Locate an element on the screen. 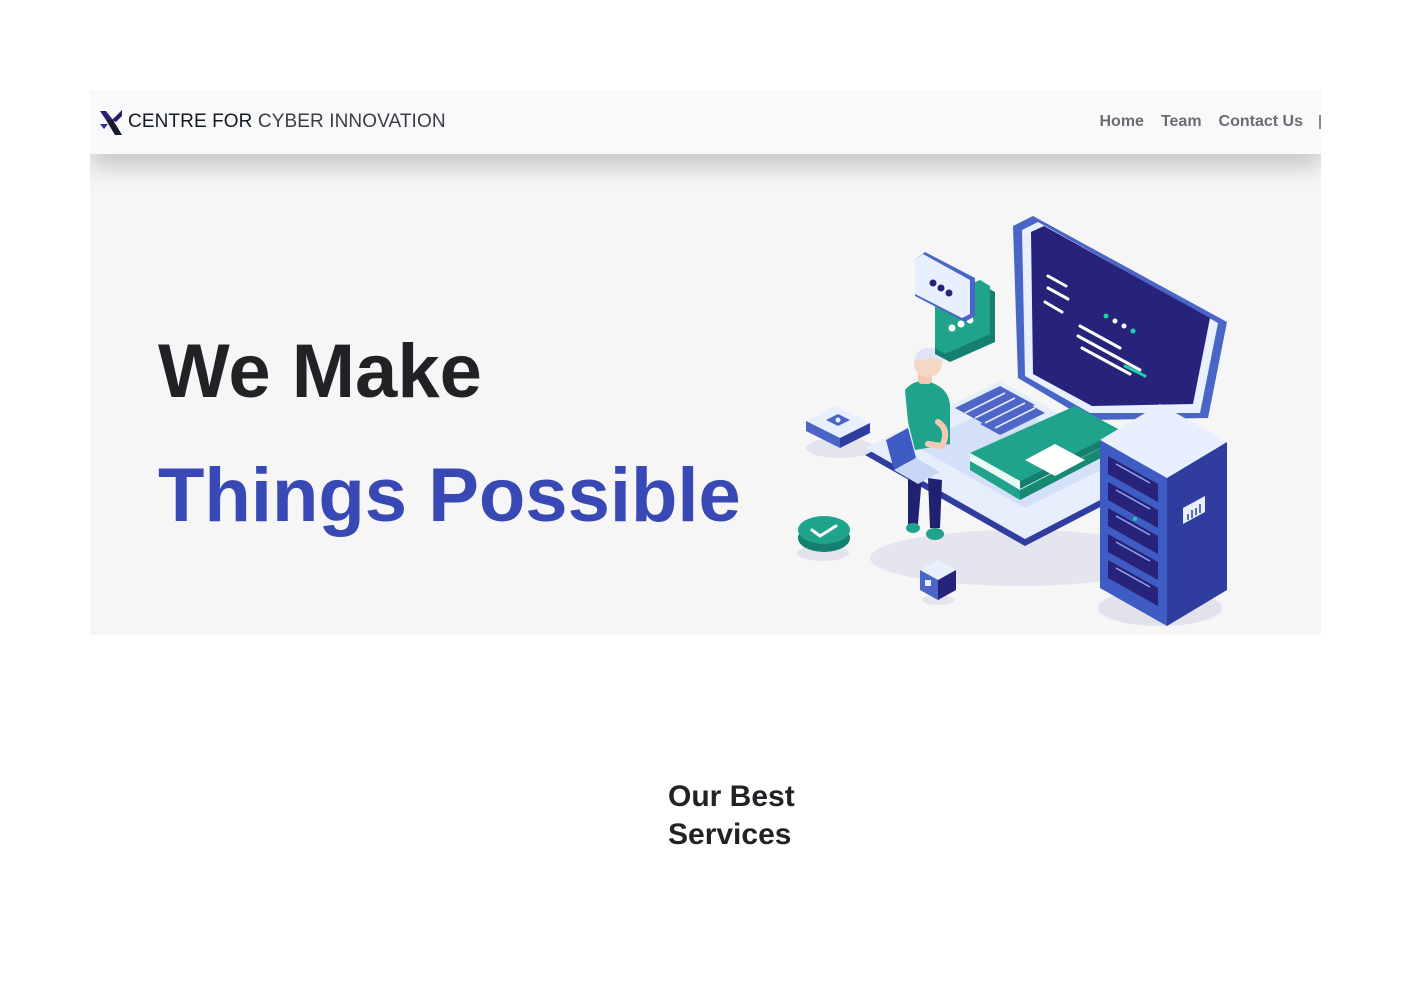 The height and width of the screenshot is (989, 1411). nav-link-contact: Contact Us is located at coordinates (1261, 122).